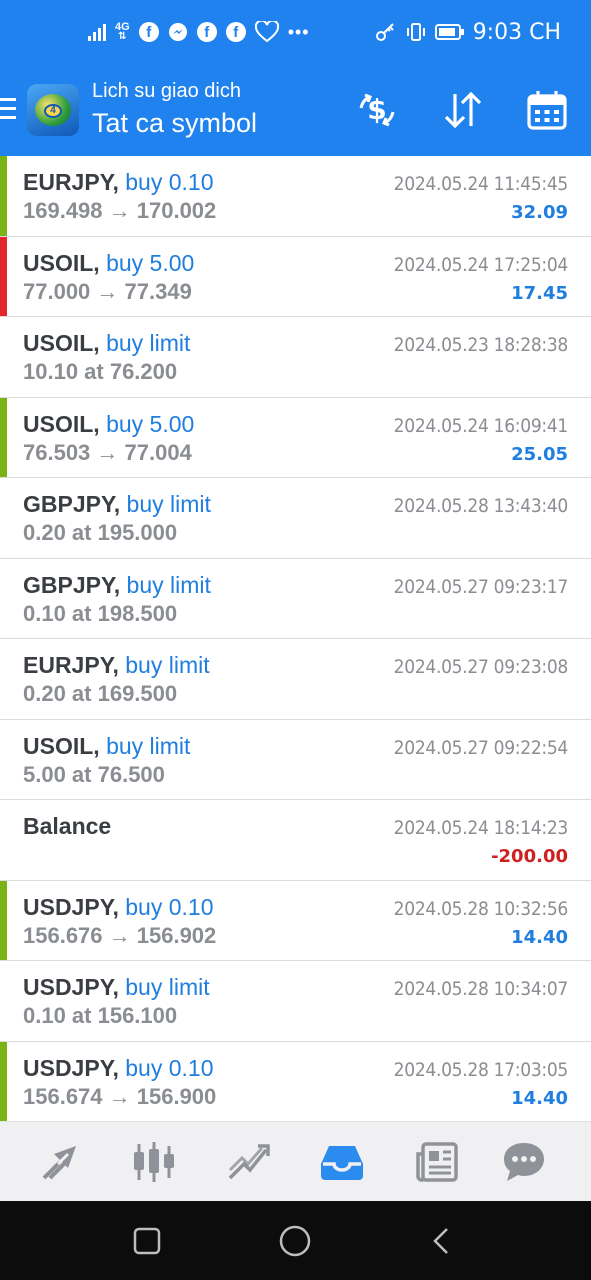  I want to click on tab-chart, so click(154, 1162).